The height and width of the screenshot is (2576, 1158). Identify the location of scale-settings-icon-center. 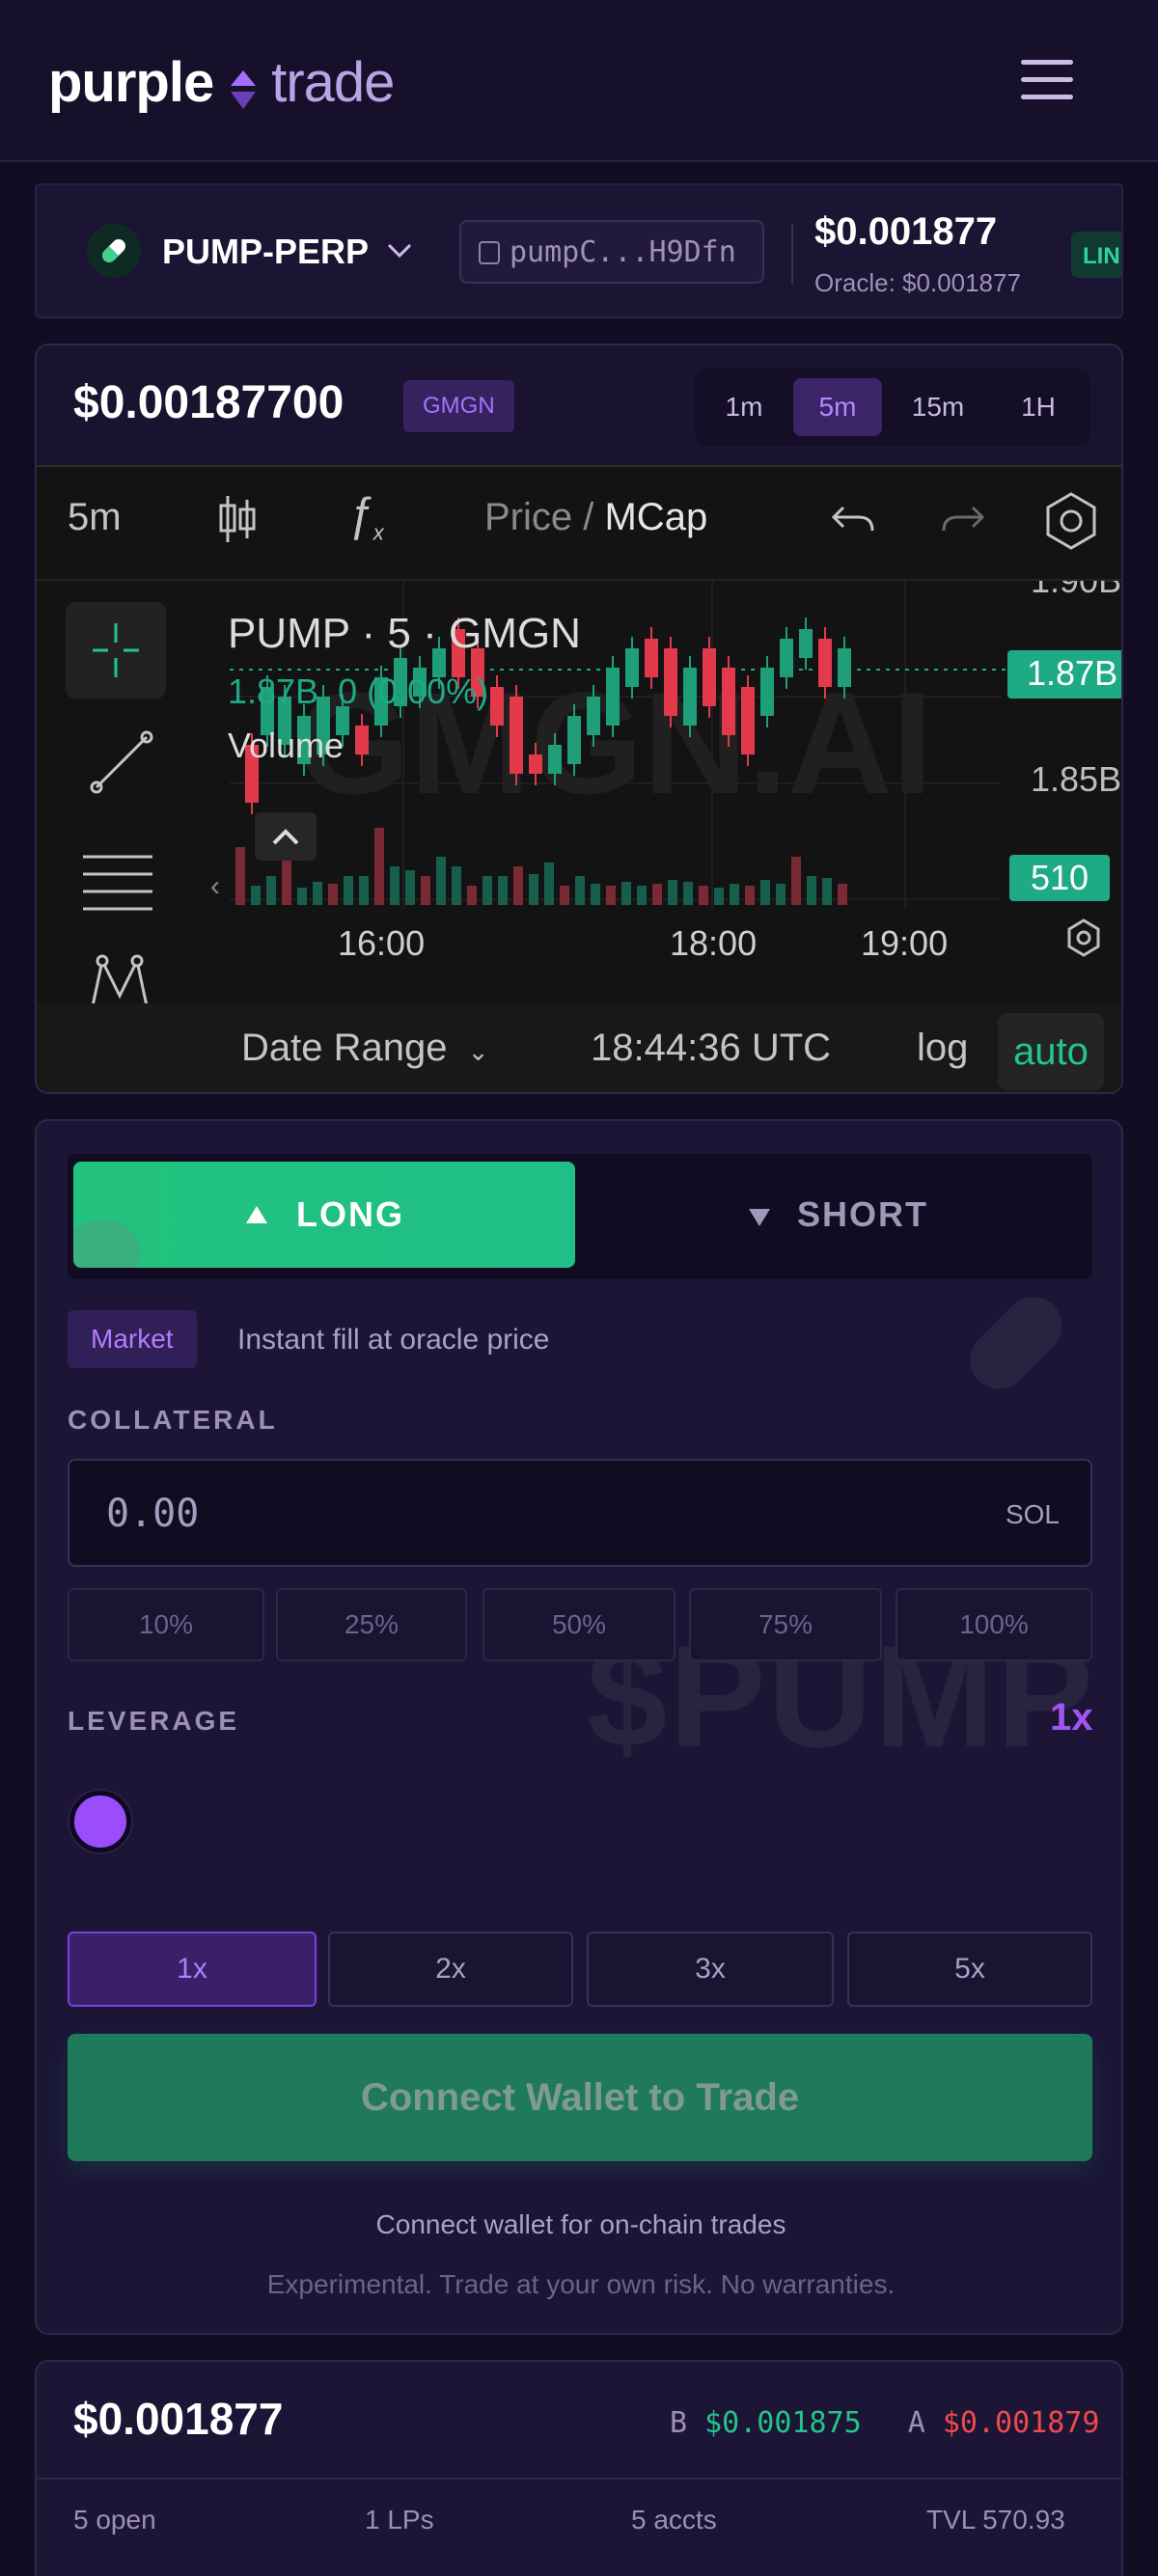
(1083, 938).